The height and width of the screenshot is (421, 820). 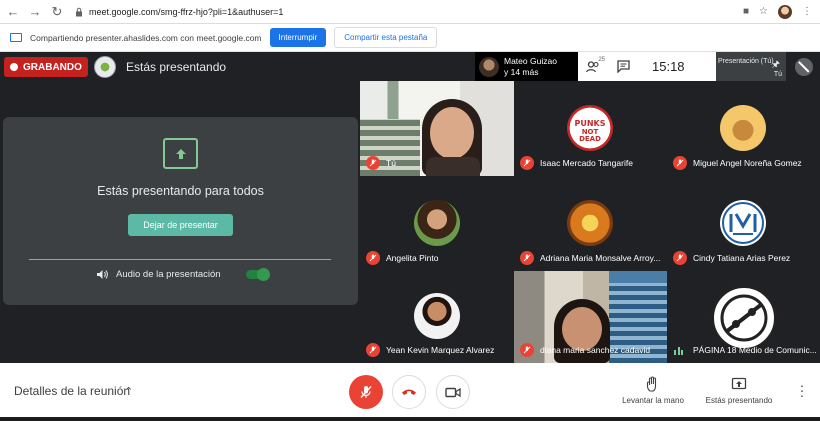 I want to click on recording-dot-icon, so click(x=14, y=67).